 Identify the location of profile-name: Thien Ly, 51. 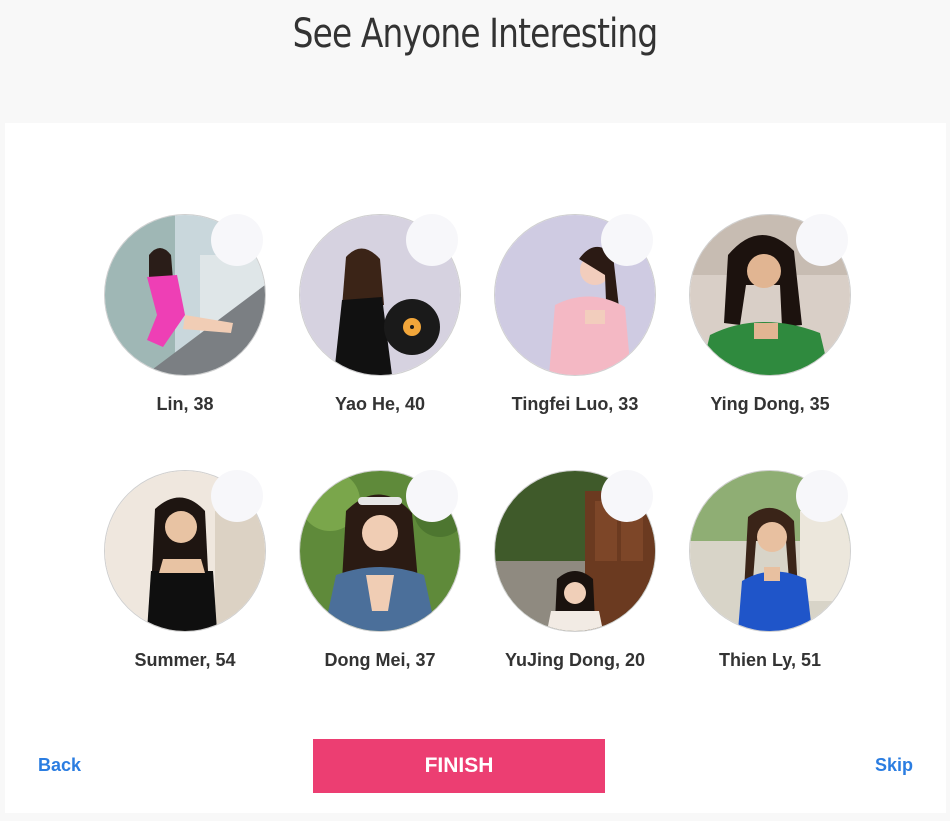
(770, 660).